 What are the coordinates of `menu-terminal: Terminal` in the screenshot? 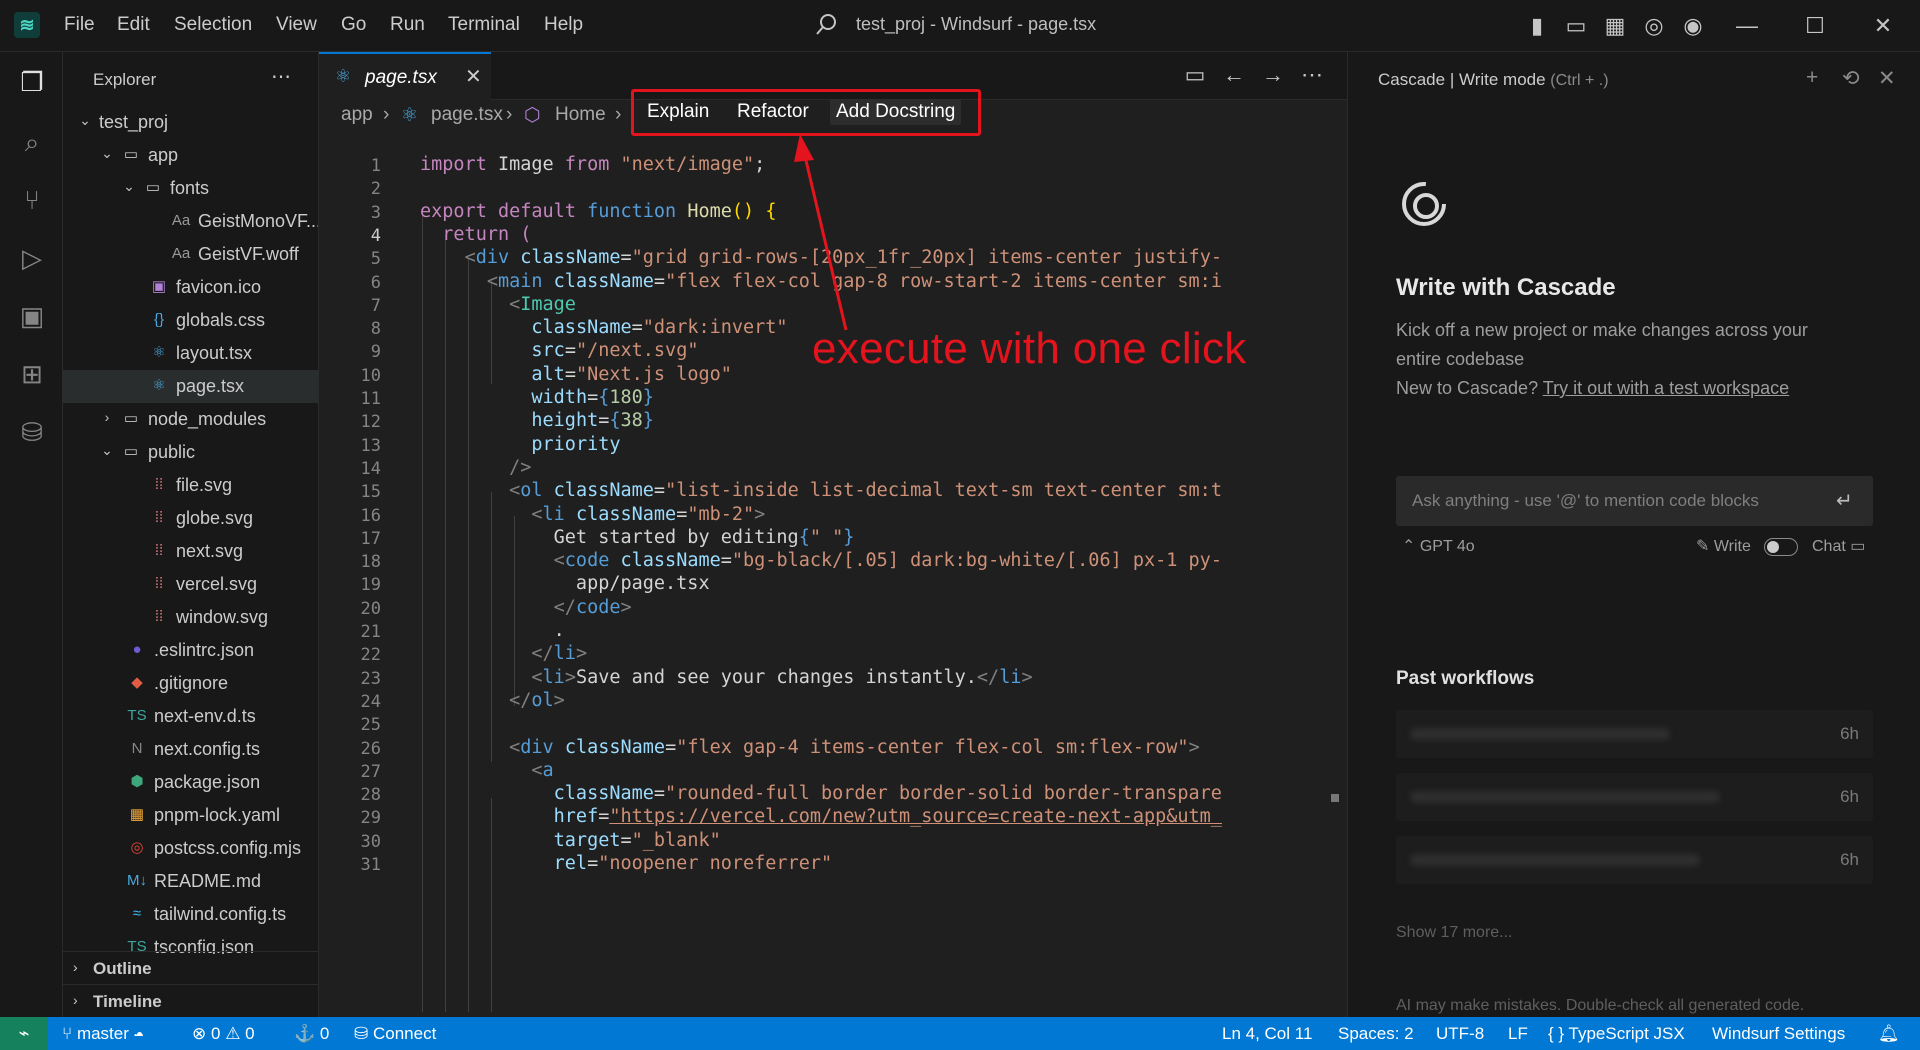 It's located at (484, 25).